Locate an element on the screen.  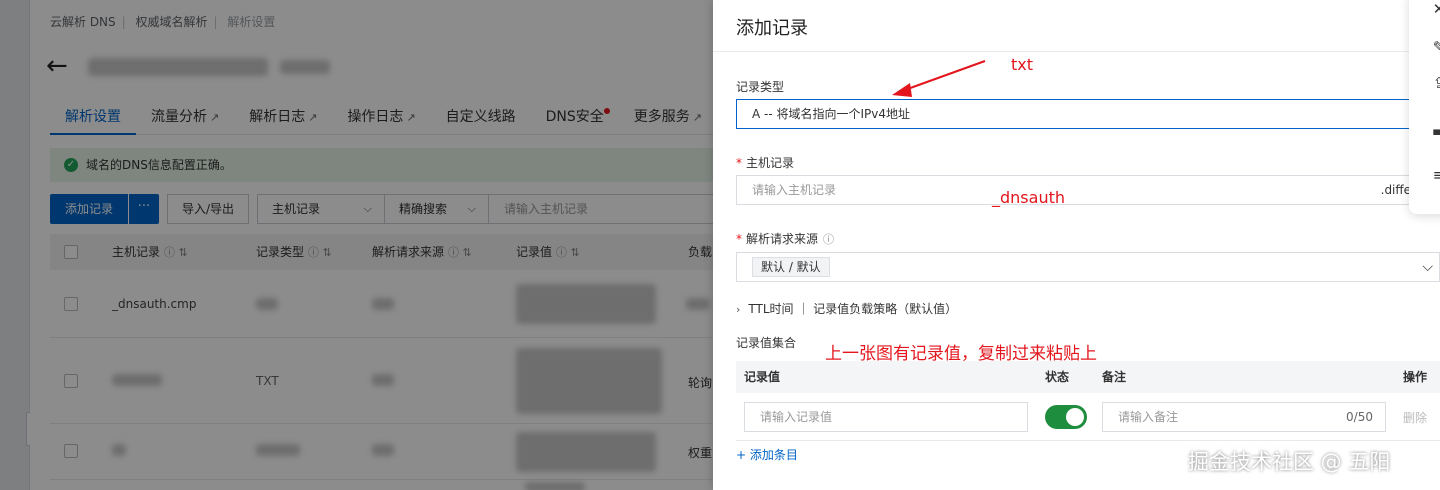
source-tag: 默认 / 默认 is located at coordinates (791, 267).